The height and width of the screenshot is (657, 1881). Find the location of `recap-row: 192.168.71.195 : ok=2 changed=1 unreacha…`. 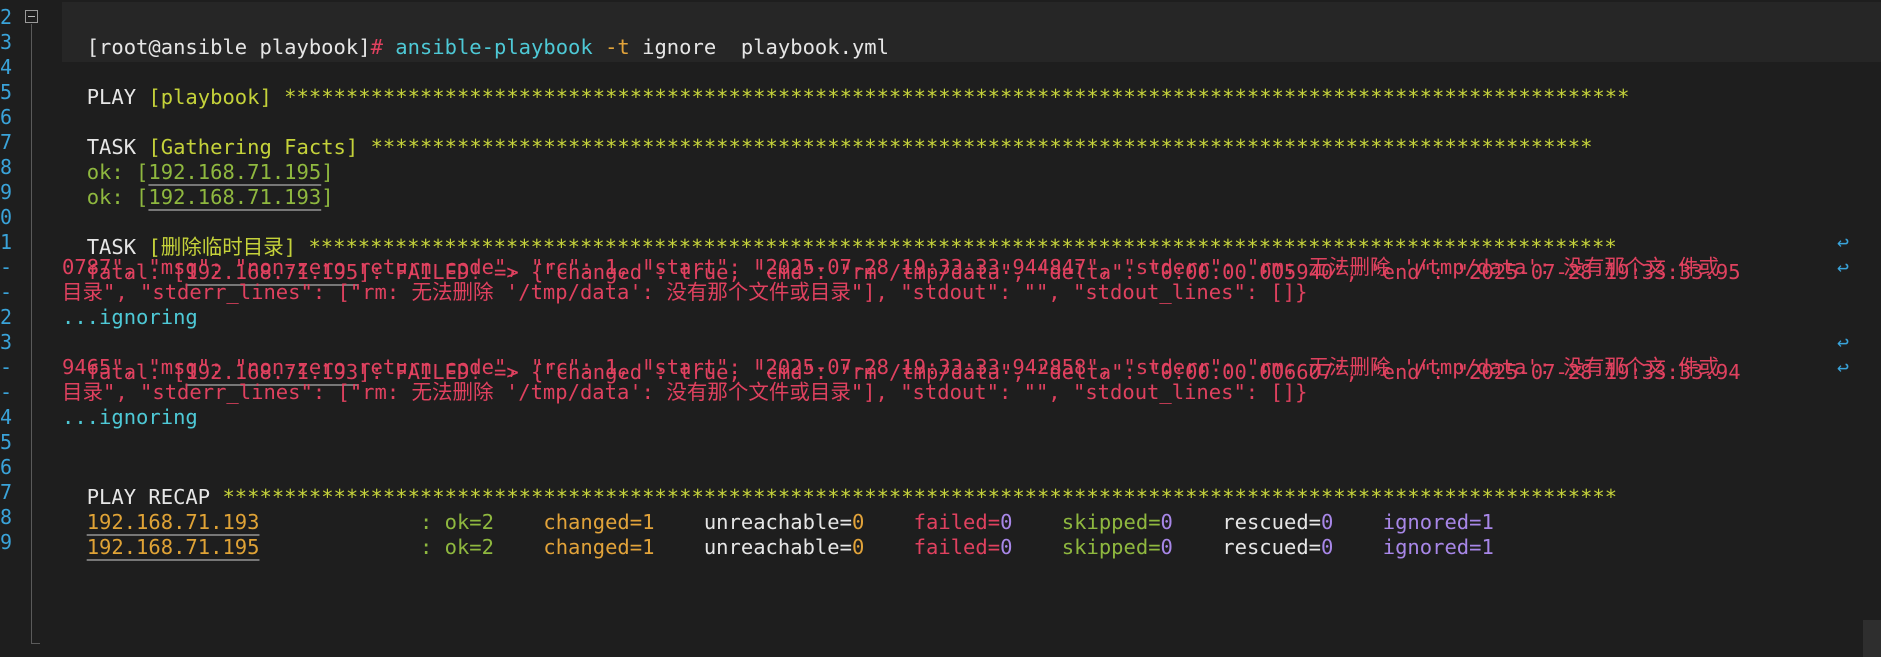

recap-row: 192.168.71.195 : ok=2 changed=1 unreacha… is located at coordinates (778, 532).